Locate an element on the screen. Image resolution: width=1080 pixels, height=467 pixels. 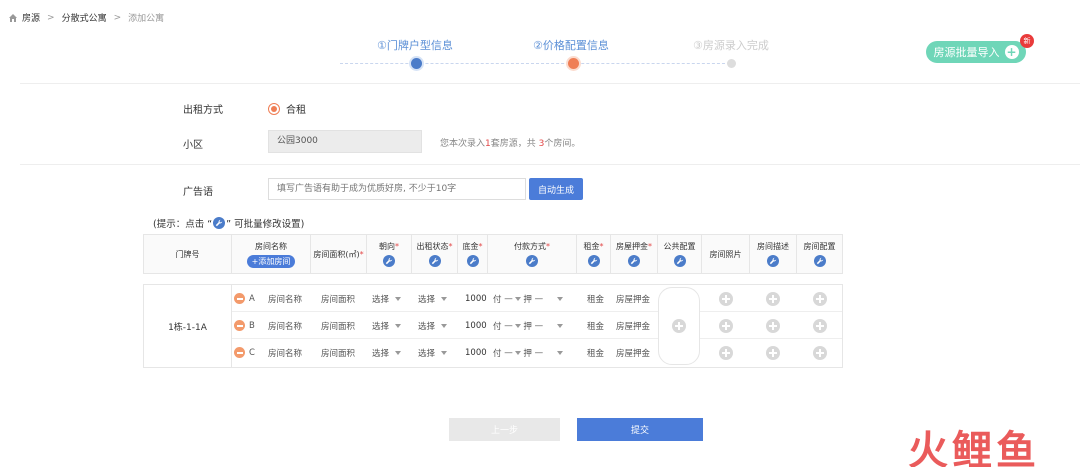
rent-mode-radio-shared: 合租 is located at coordinates (287, 108).